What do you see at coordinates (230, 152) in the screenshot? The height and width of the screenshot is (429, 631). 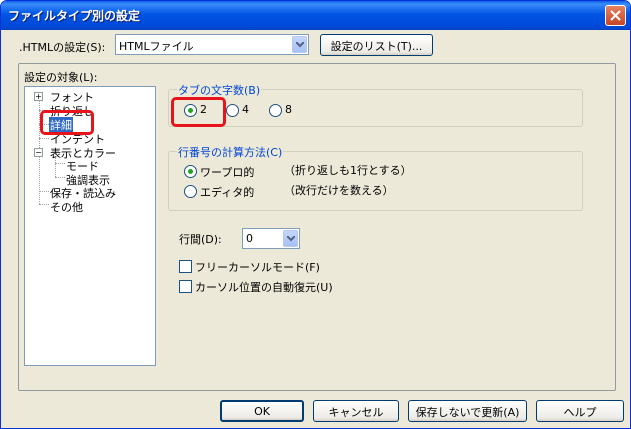 I see `line-calc-title: 行番号の計算方法(C)` at bounding box center [230, 152].